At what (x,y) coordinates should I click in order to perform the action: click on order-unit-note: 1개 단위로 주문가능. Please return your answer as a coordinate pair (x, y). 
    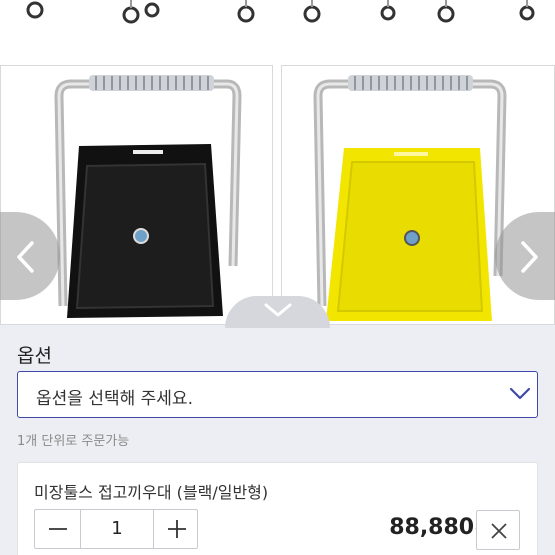
    Looking at the image, I should click on (73, 441).